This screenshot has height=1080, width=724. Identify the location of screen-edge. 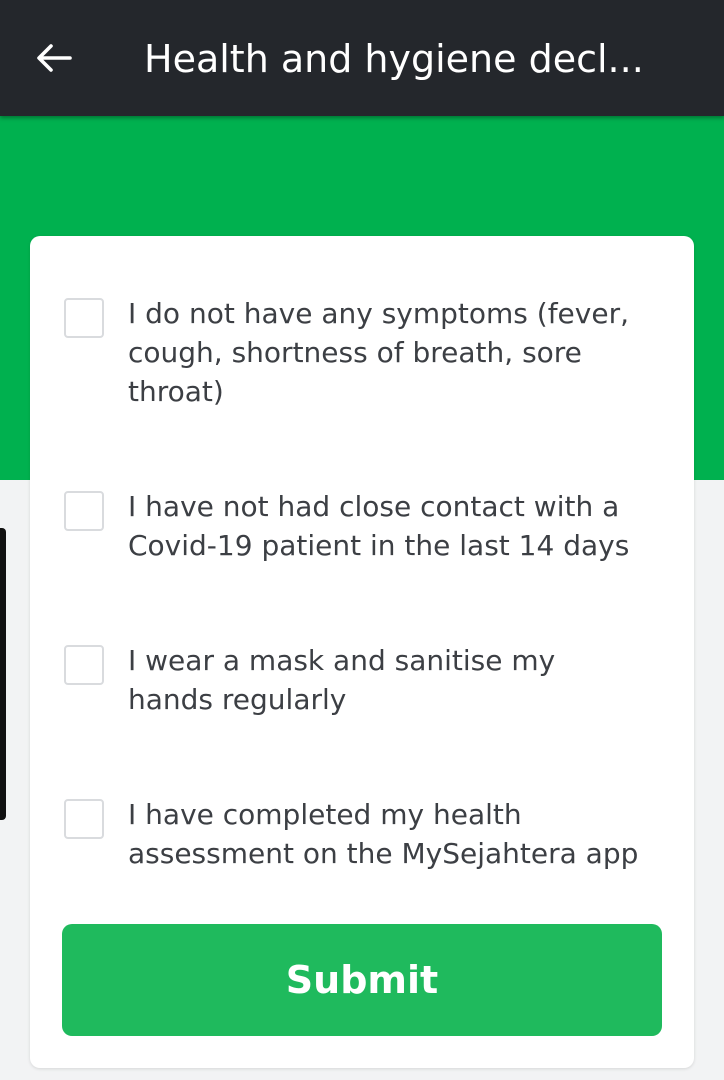
(3, 674).